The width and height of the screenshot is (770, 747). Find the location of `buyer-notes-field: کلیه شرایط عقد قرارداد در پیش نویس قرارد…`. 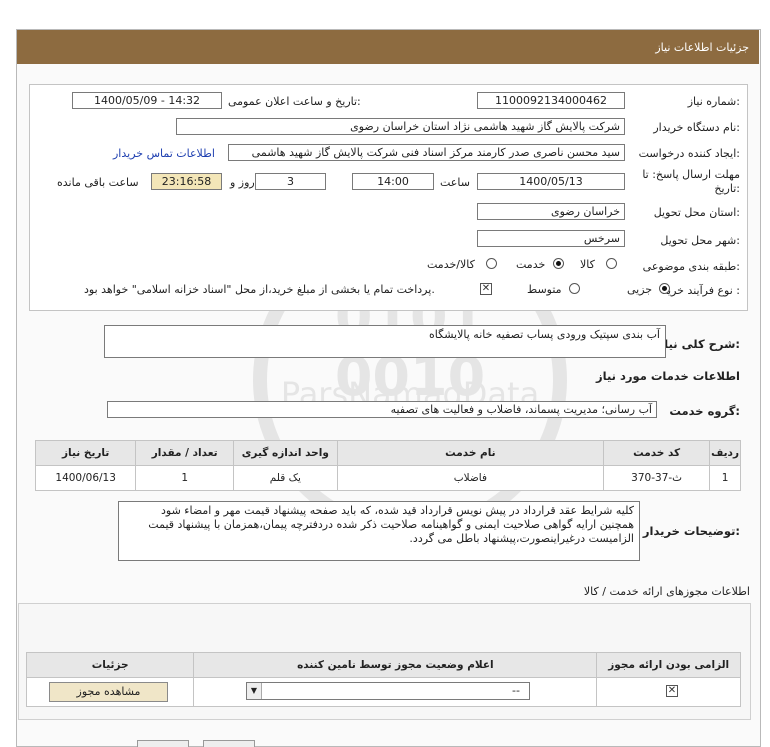

buyer-notes-field: کلیه شرایط عقد قرارداد در پیش نویس قرارد… is located at coordinates (379, 531).